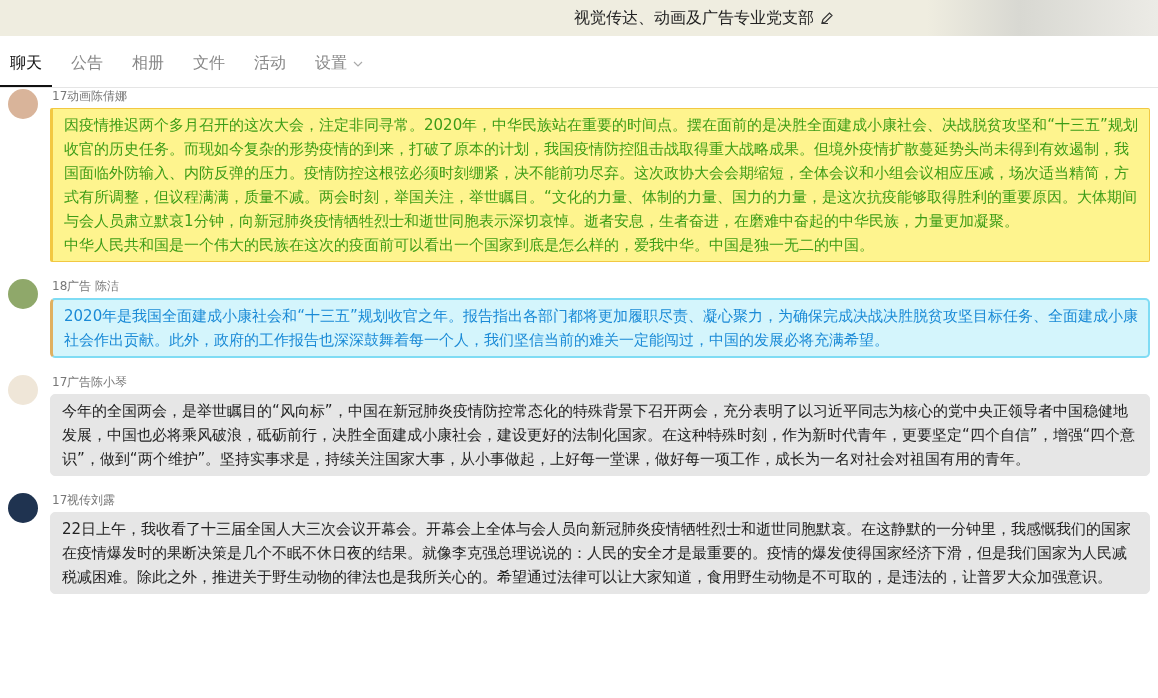  I want to click on message-text: 中华人民共和国是一个伟大的民族在这次的疫面前可以看出一个国家到底是怎么样的，爱我中华。中国是独一无二的中国。, so click(469, 245).